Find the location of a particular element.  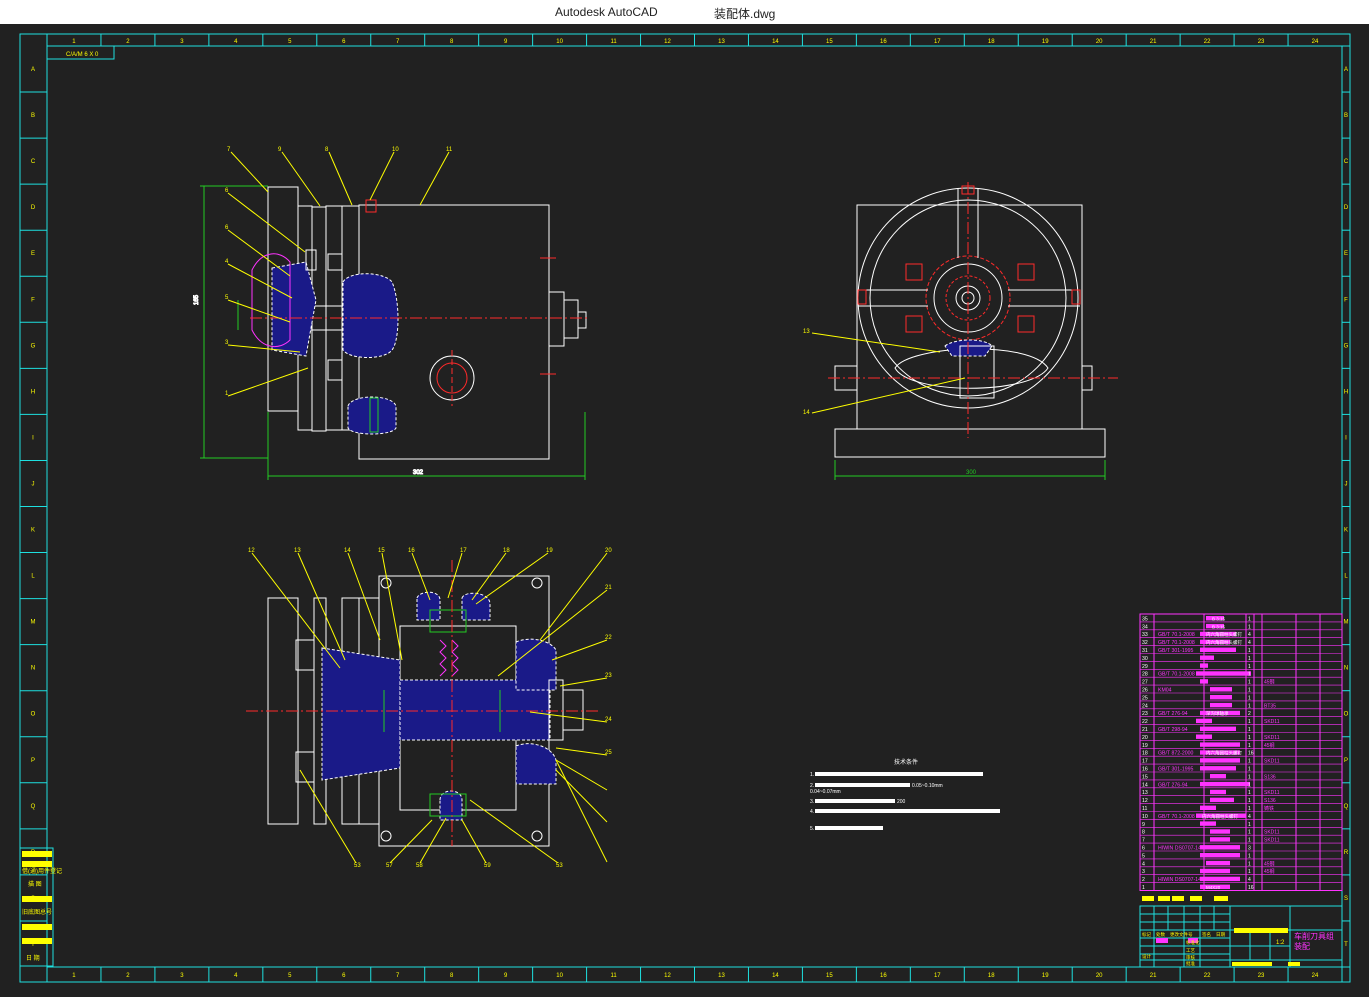

bom-row-material: S136 is located at coordinates (1270, 777).